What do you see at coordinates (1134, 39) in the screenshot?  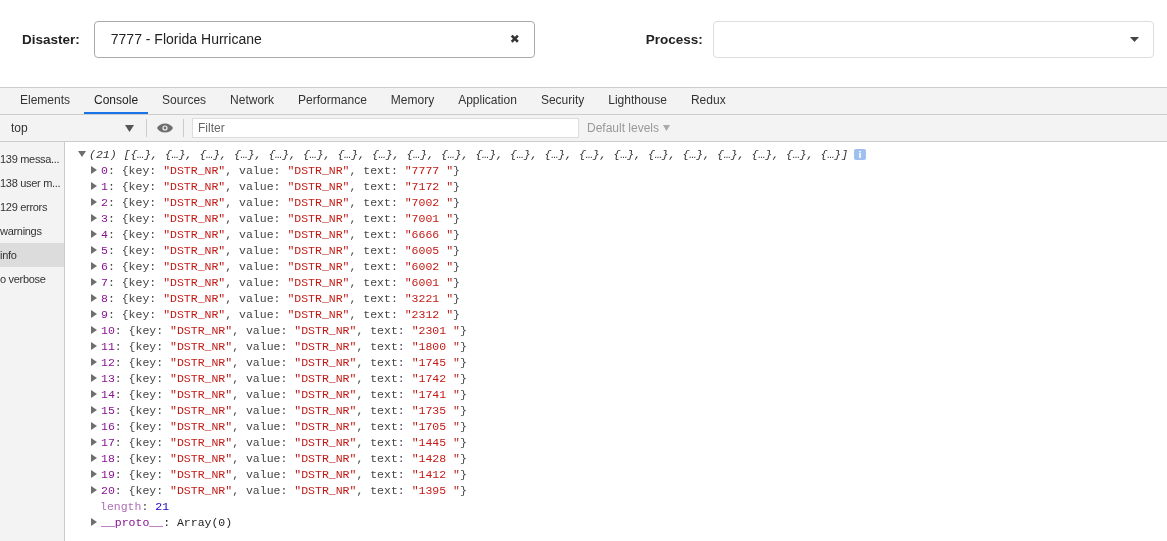 I see `caret-icon` at bounding box center [1134, 39].